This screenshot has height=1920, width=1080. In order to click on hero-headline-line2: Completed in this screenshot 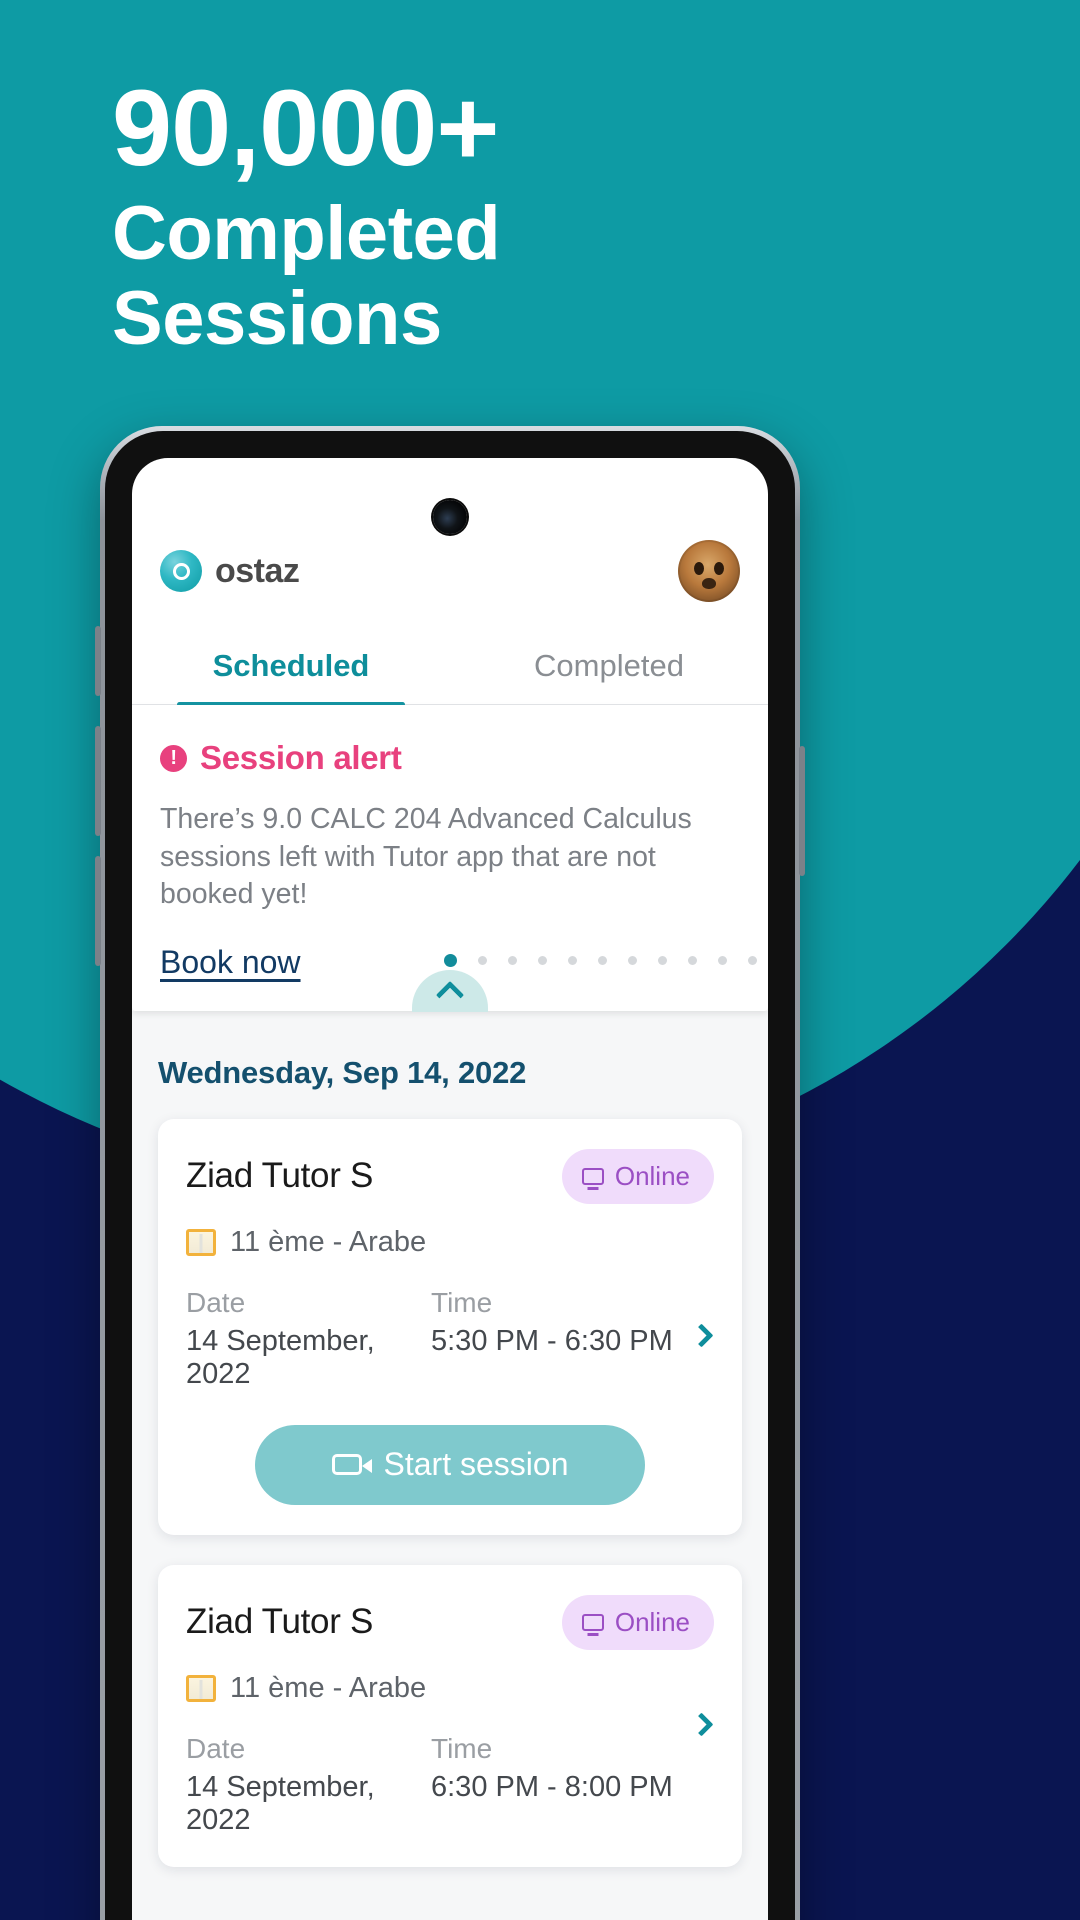, I will do `click(306, 234)`.